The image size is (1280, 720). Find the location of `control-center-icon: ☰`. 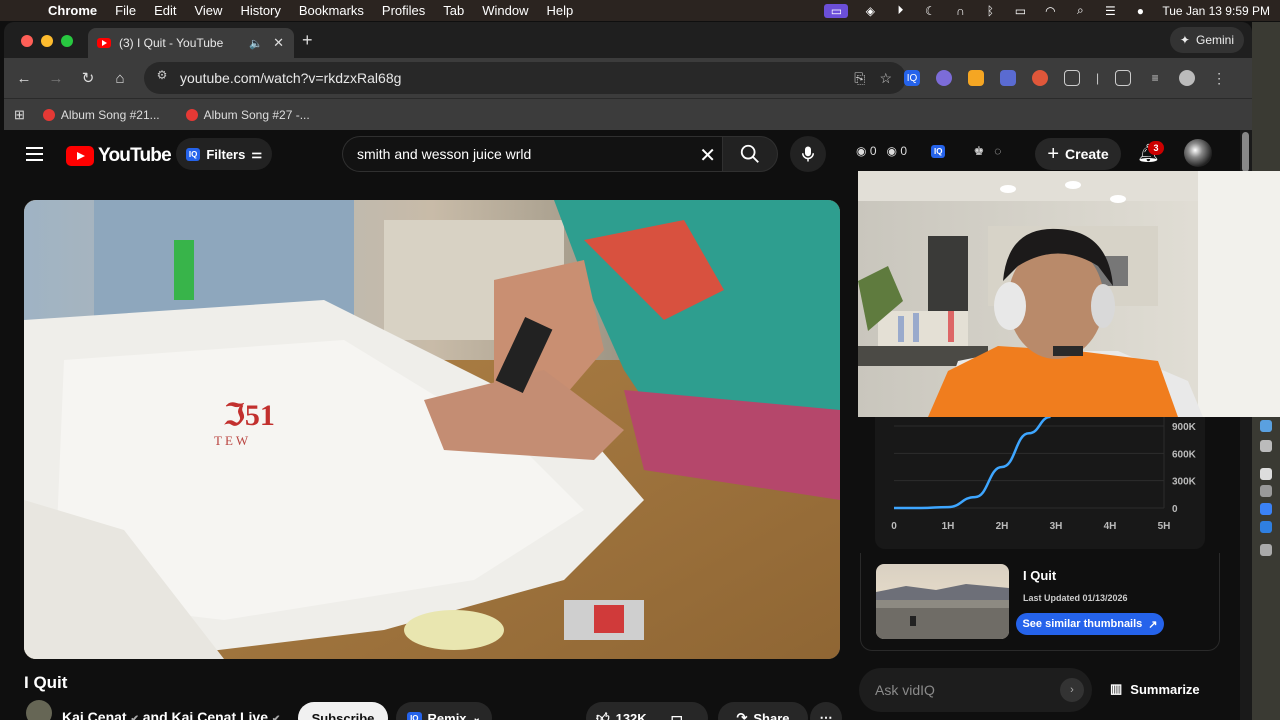

control-center-icon: ☰ is located at coordinates (1110, 11).